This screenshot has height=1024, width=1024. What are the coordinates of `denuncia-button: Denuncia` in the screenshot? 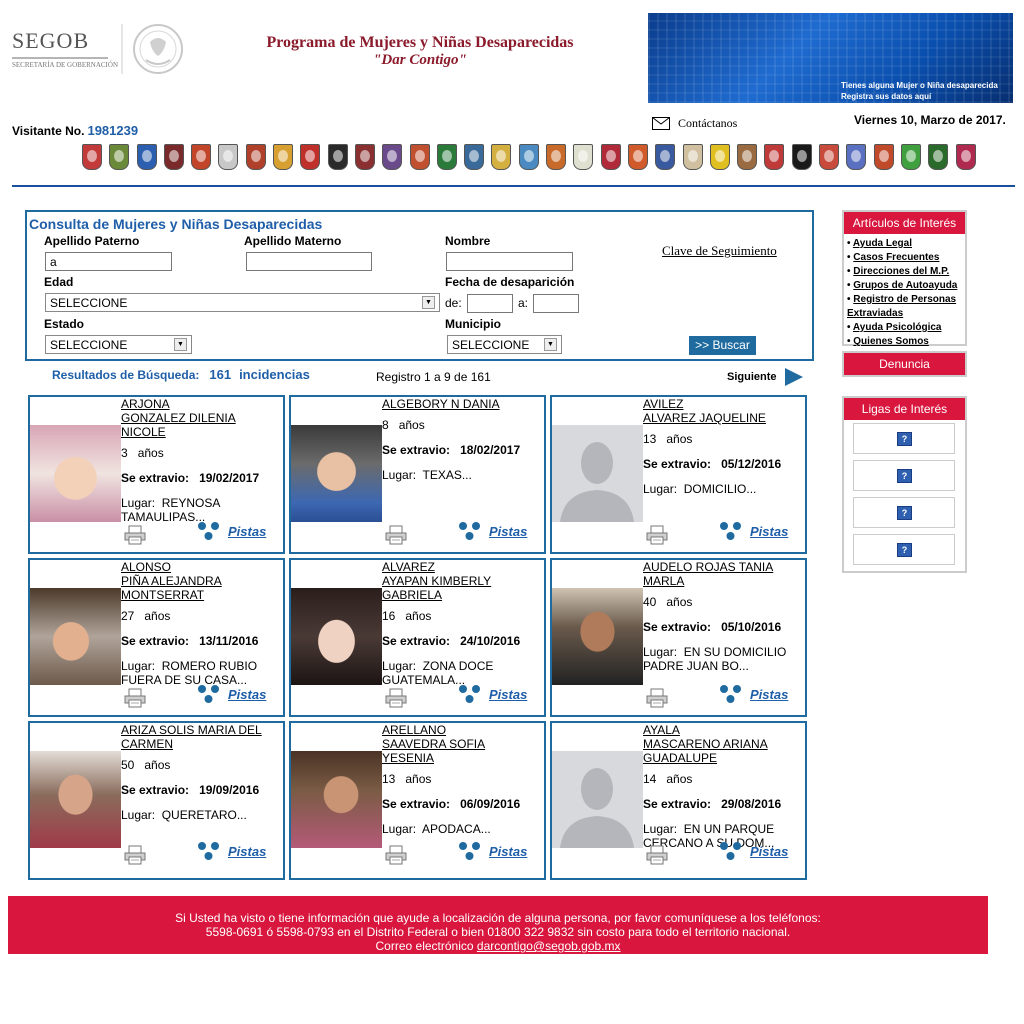 It's located at (904, 364).